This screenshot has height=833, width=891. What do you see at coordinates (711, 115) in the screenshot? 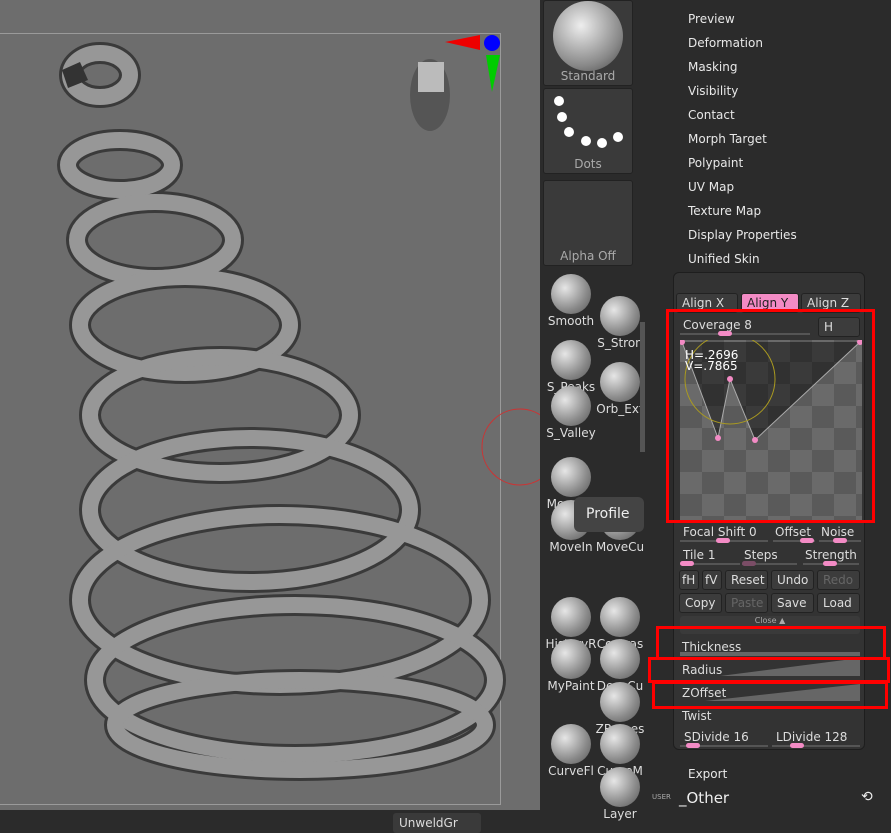
I see `menu-contact: Contact` at bounding box center [711, 115].